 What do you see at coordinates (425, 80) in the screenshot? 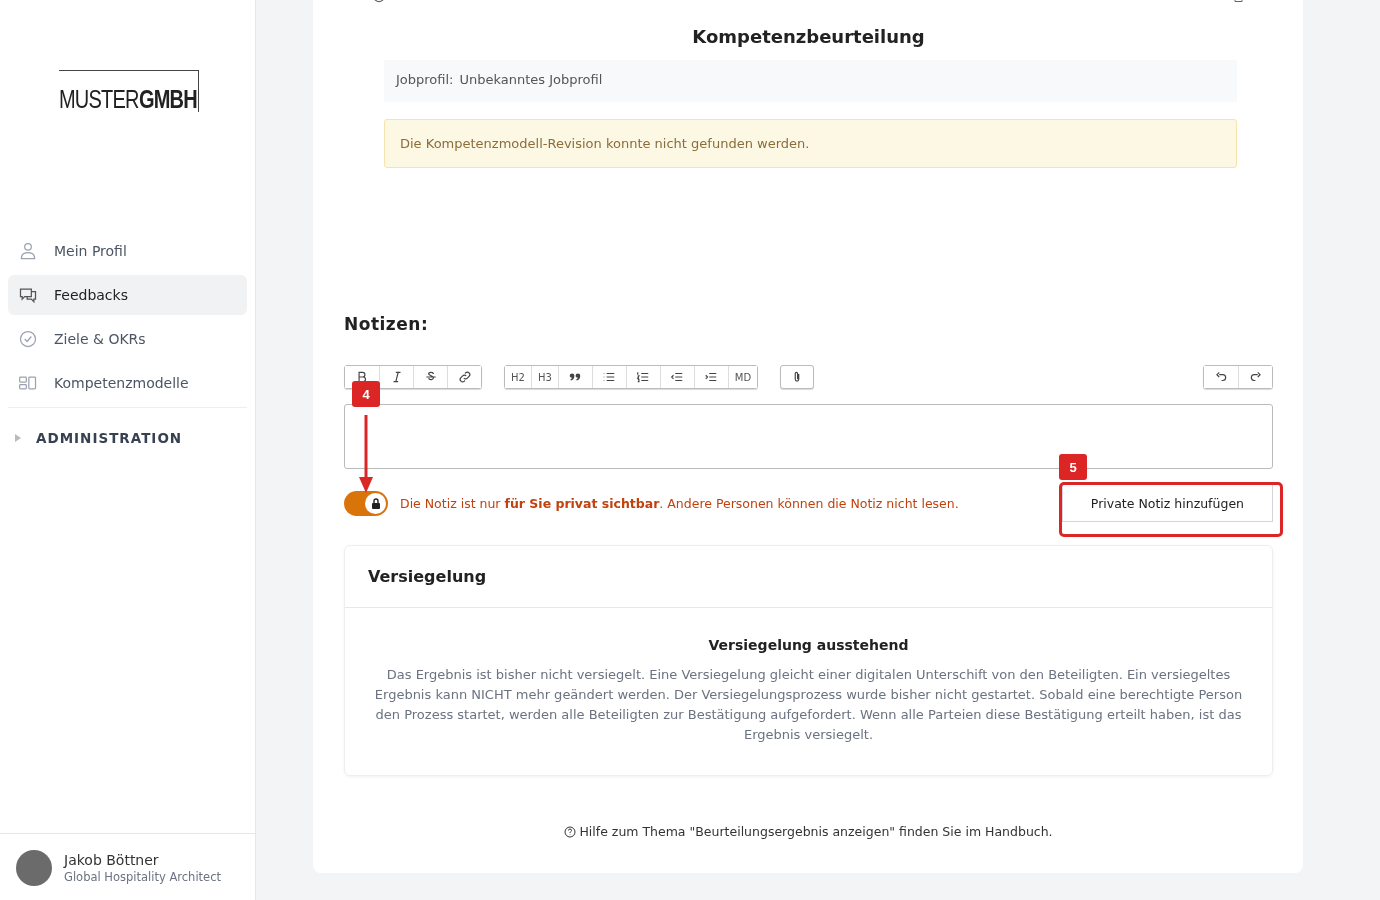
I see `job-profile-label: Jobprofil:` at bounding box center [425, 80].